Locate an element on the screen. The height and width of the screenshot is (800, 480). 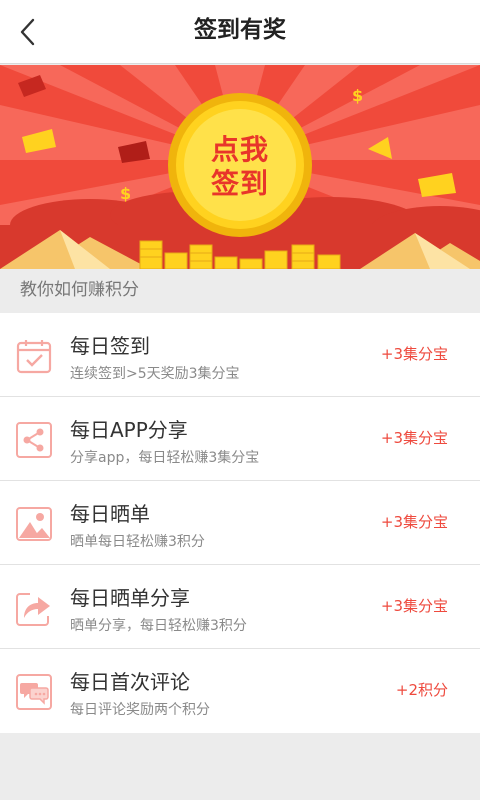
task-desc: 连续签到>5天奖励3集分宝 is located at coordinates (155, 374).